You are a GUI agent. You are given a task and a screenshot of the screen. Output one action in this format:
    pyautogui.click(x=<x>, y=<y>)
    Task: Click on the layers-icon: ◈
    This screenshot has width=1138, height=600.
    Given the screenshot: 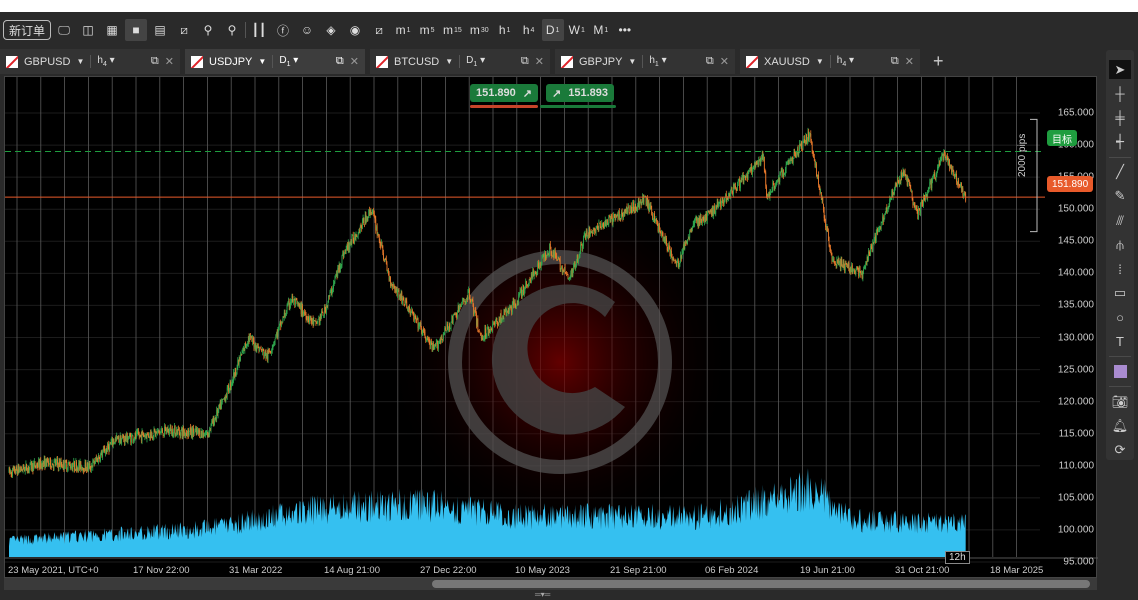 What is the action you would take?
    pyautogui.click(x=331, y=30)
    